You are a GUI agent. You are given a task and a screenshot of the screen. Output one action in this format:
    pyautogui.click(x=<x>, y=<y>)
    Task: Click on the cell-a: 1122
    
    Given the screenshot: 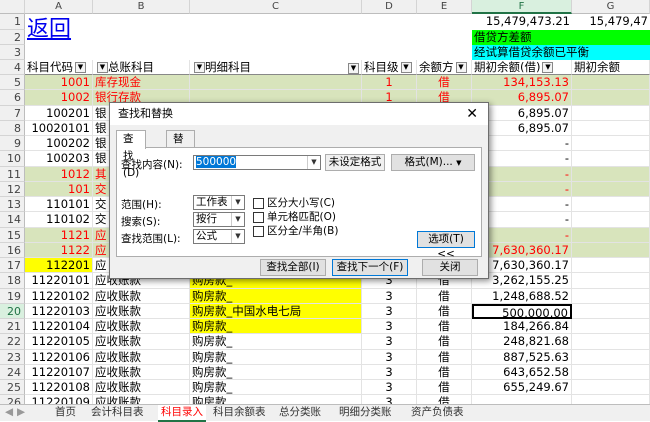 What is the action you would take?
    pyautogui.click(x=59, y=250)
    